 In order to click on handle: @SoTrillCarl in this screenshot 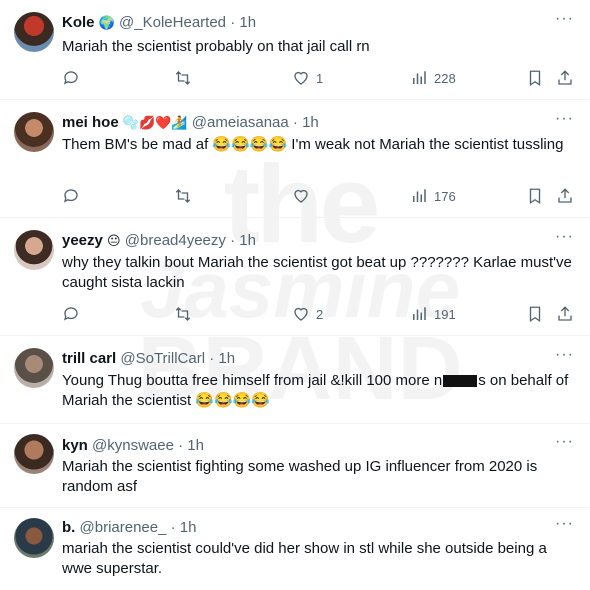, I will do `click(162, 358)`.